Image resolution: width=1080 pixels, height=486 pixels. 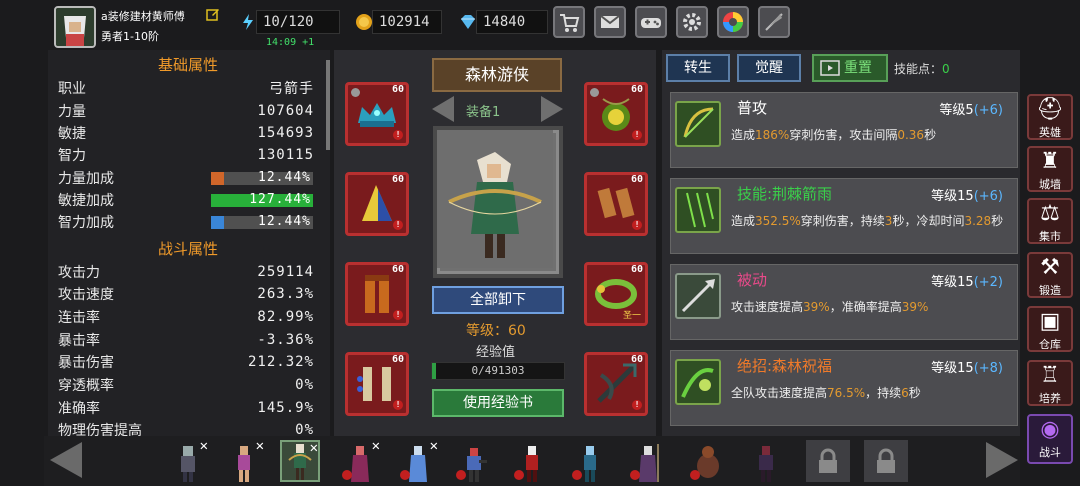 I want to click on stat-row-int: 智力 130115, so click(x=186, y=155).